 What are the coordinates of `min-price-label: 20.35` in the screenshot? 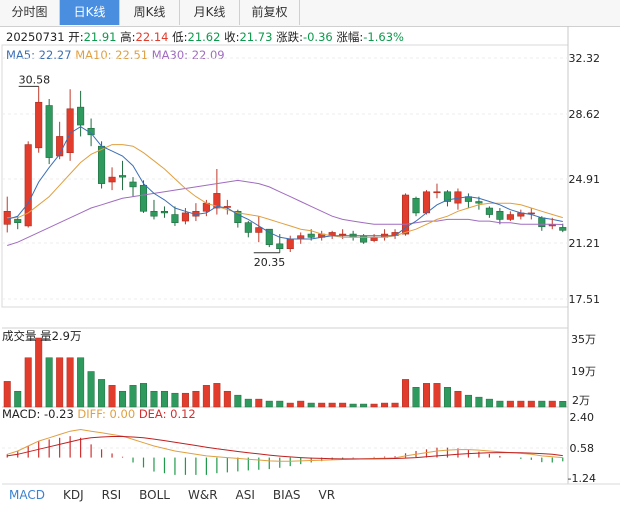 It's located at (270, 262).